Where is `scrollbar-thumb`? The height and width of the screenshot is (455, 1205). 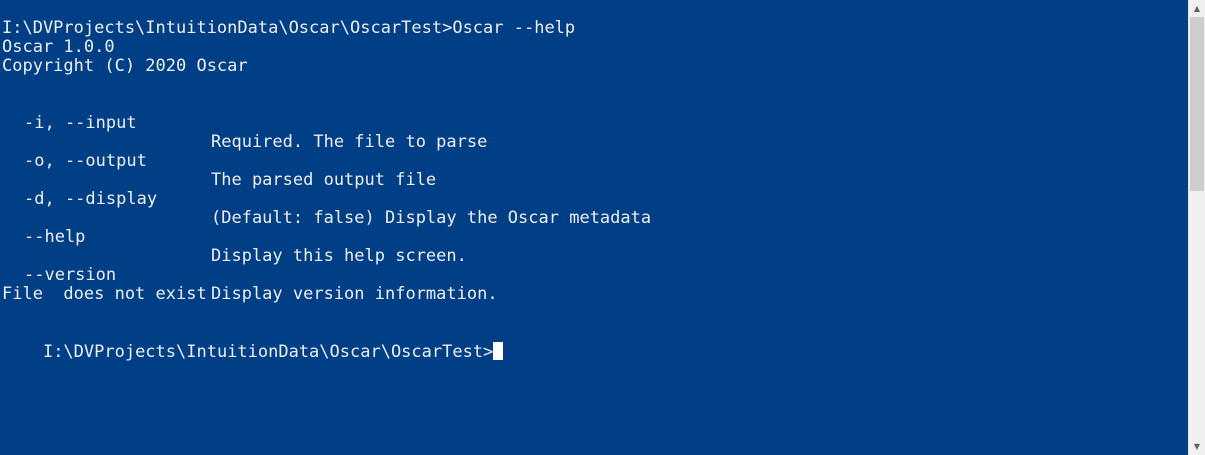
scrollbar-thumb is located at coordinates (1197, 104).